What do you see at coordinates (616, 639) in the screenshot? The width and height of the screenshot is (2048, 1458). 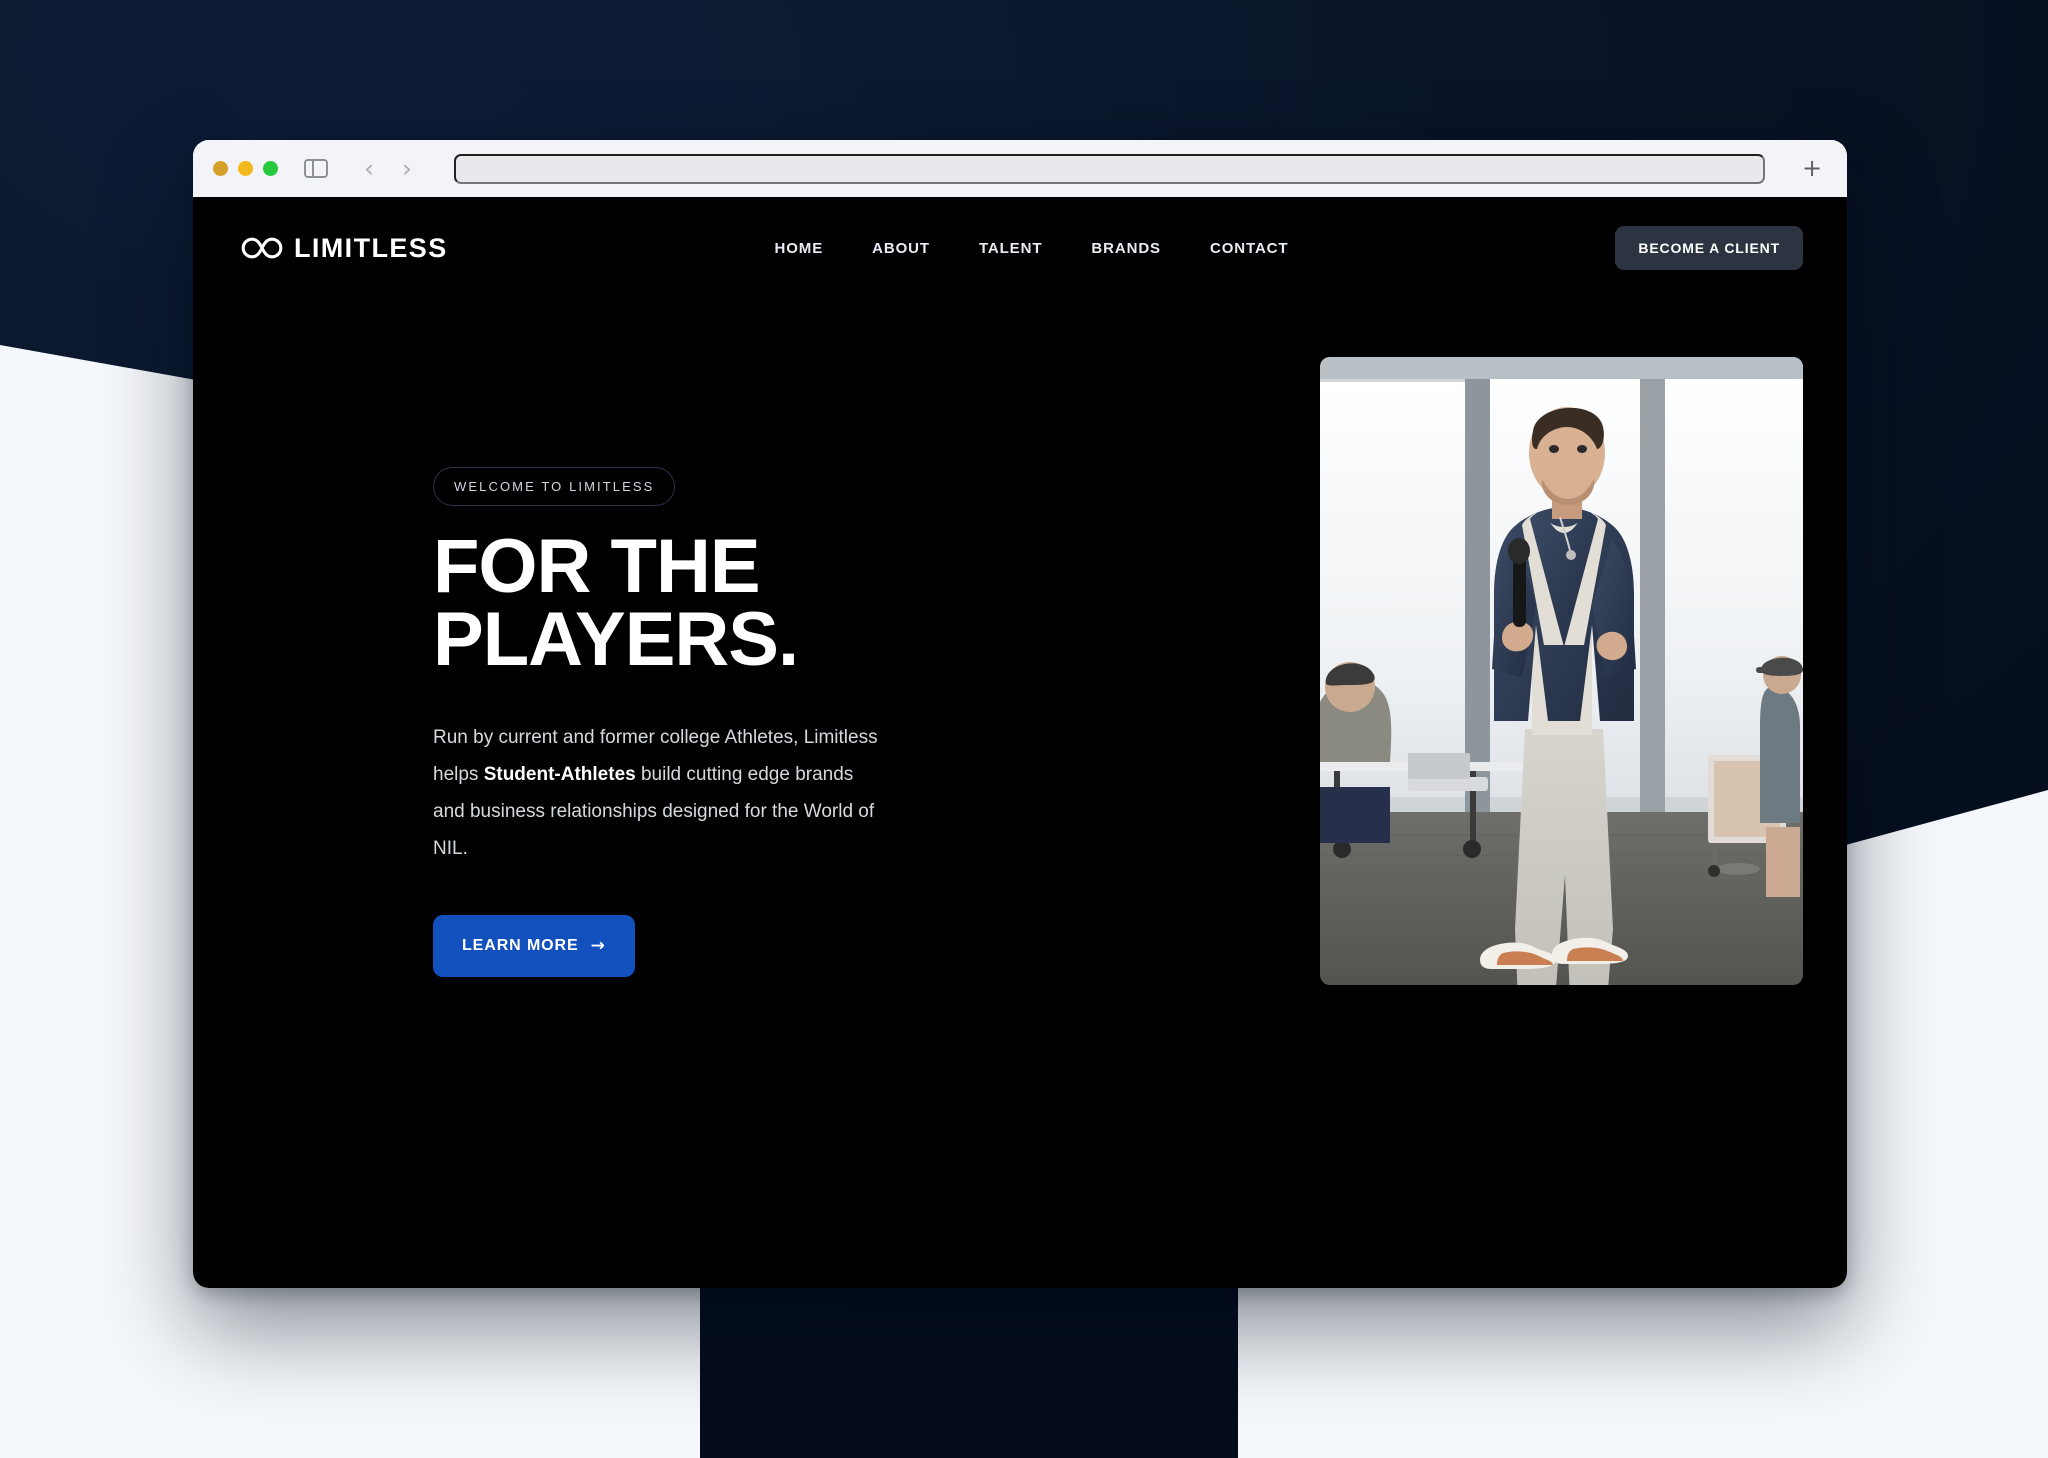 I see `hero-title-line-2: PLAYERS.` at bounding box center [616, 639].